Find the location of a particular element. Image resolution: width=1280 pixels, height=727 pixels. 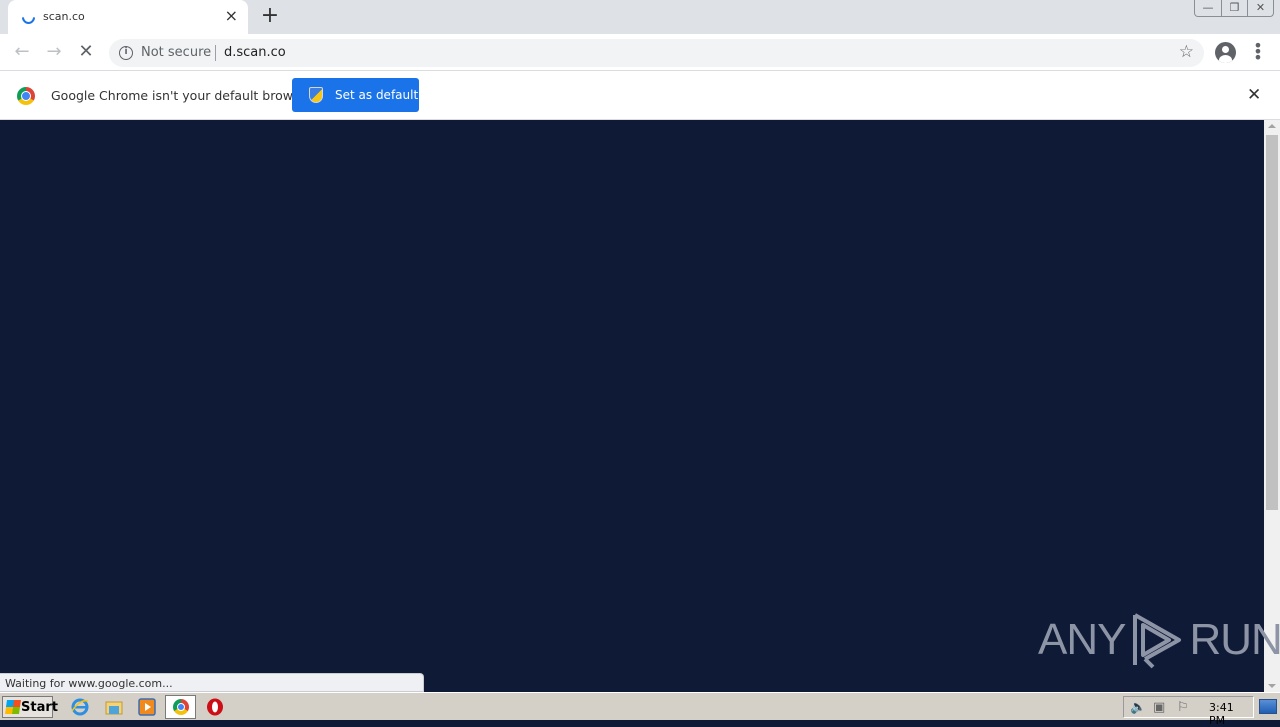

infobar-message: Google Chrome isn't your default browser is located at coordinates (182, 95).